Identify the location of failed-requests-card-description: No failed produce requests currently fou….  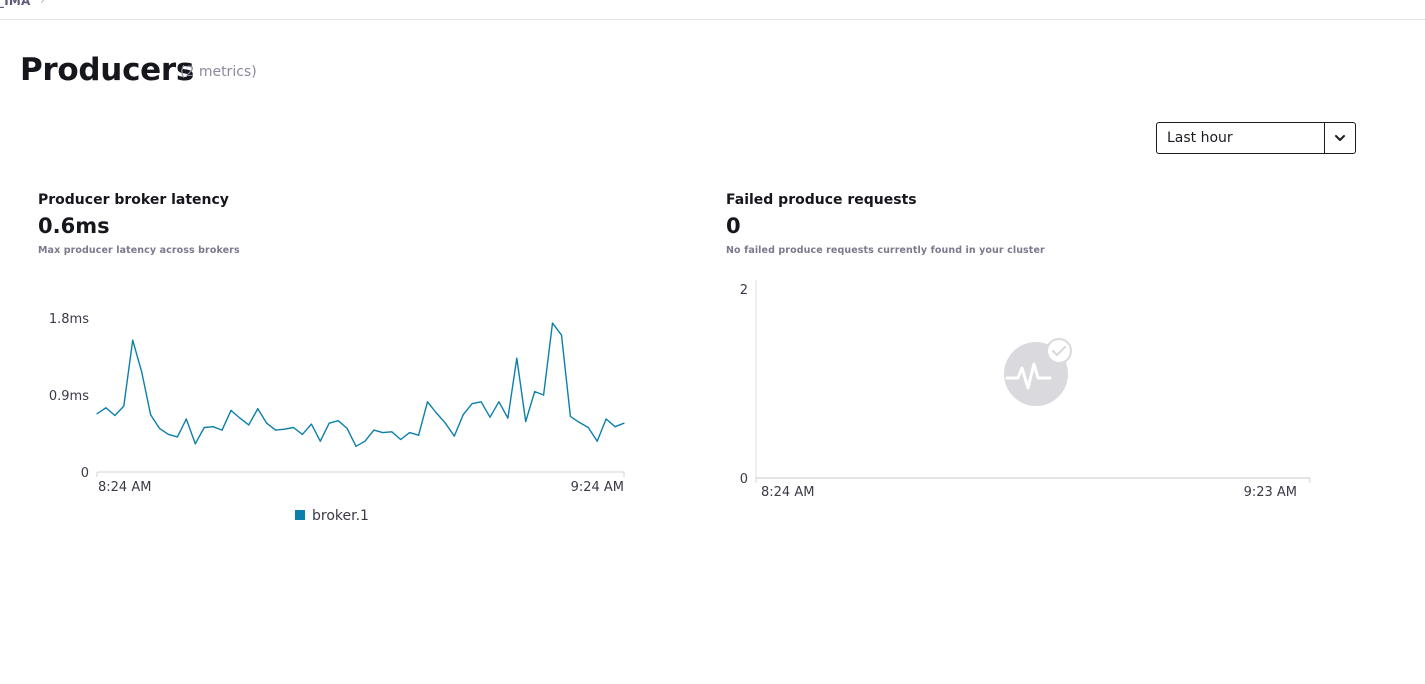
(885, 250).